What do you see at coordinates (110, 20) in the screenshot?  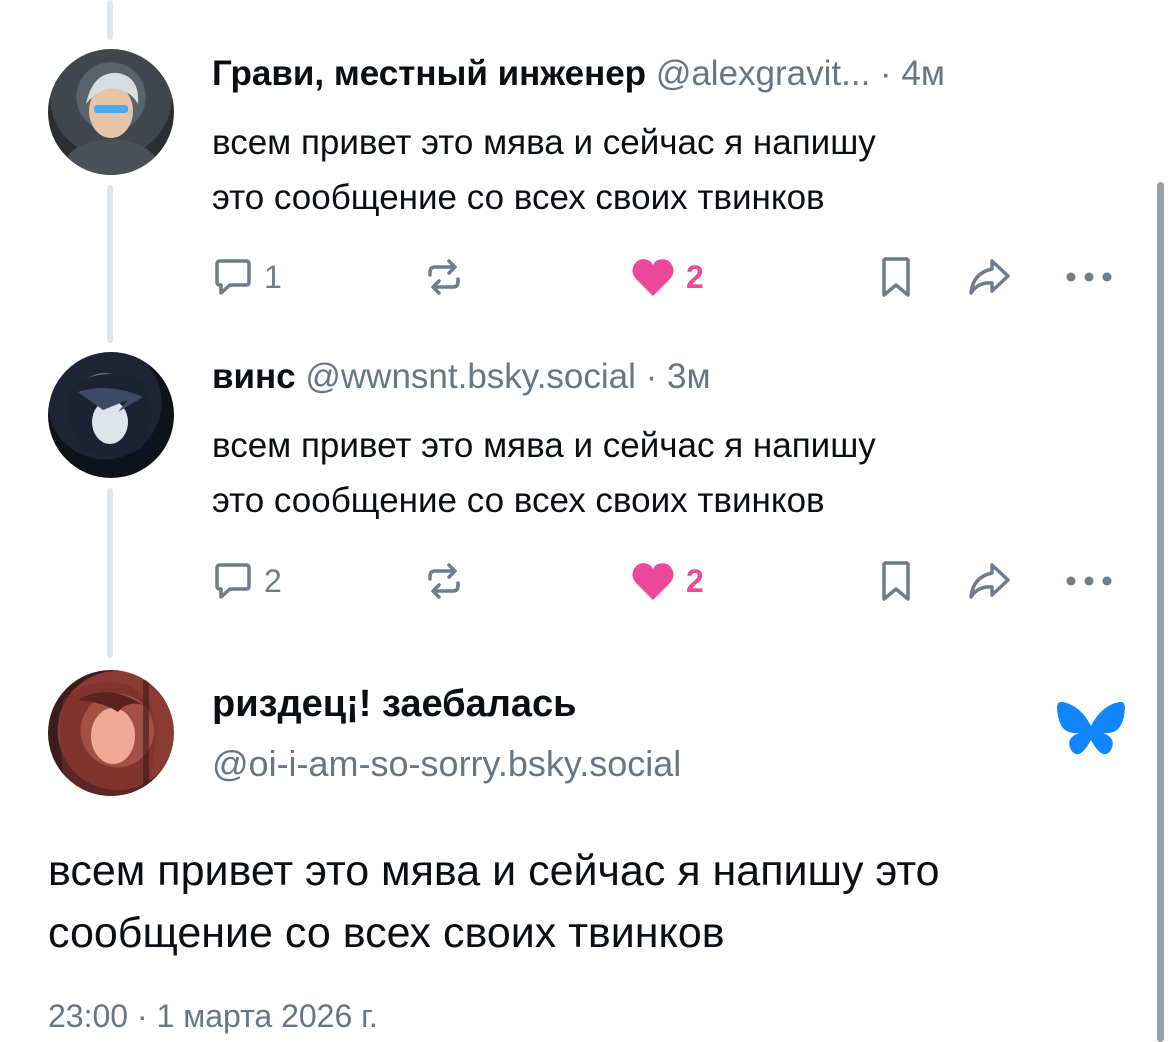 I see `thread-line-top` at bounding box center [110, 20].